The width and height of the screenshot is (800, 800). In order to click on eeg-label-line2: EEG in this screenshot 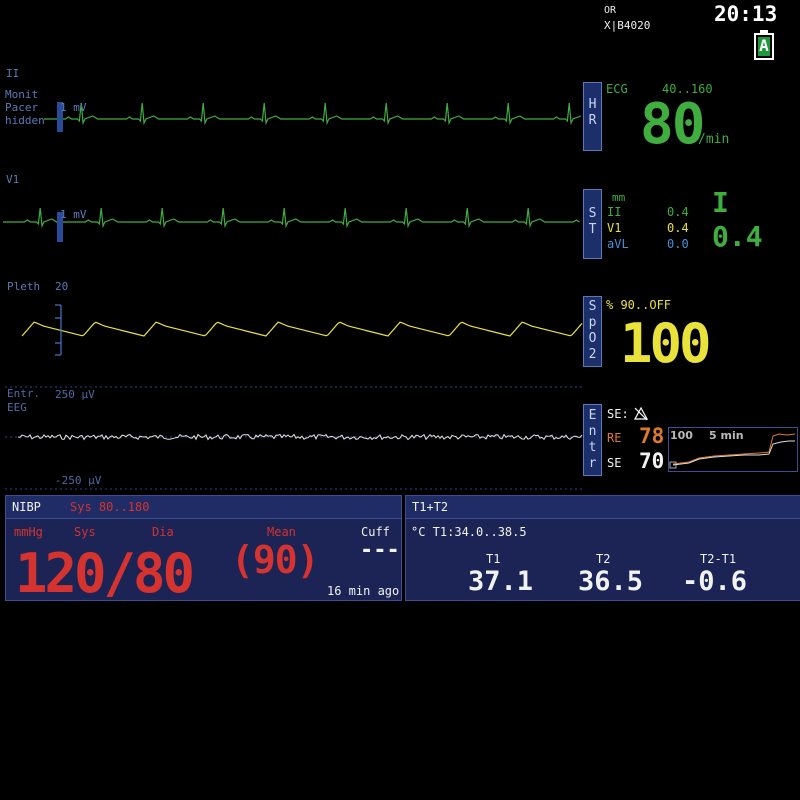, I will do `click(17, 407)`.